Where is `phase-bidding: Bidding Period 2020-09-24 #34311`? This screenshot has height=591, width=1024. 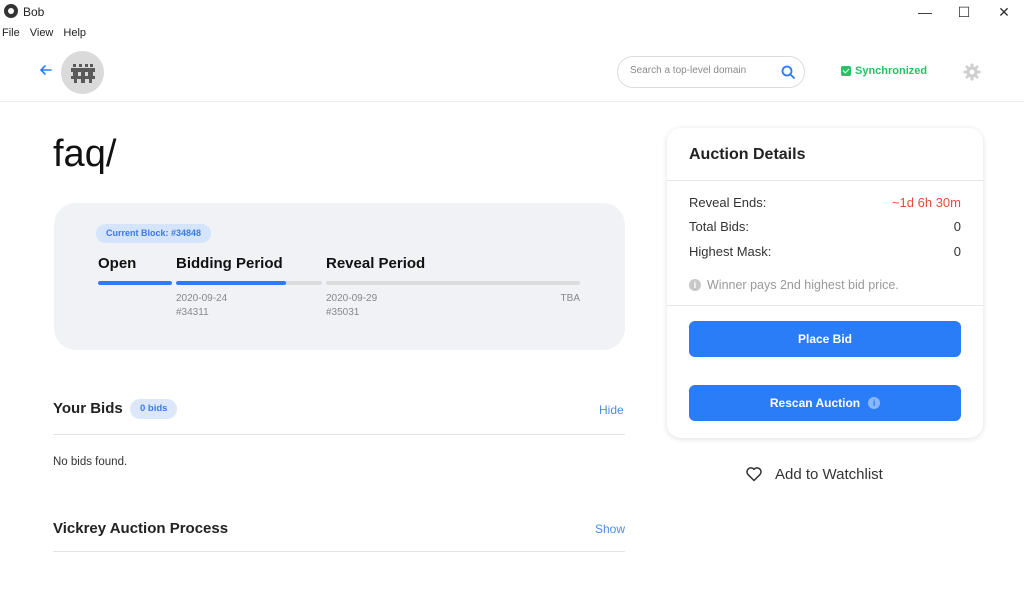 phase-bidding: Bidding Period 2020-09-24 #34311 is located at coordinates (249, 286).